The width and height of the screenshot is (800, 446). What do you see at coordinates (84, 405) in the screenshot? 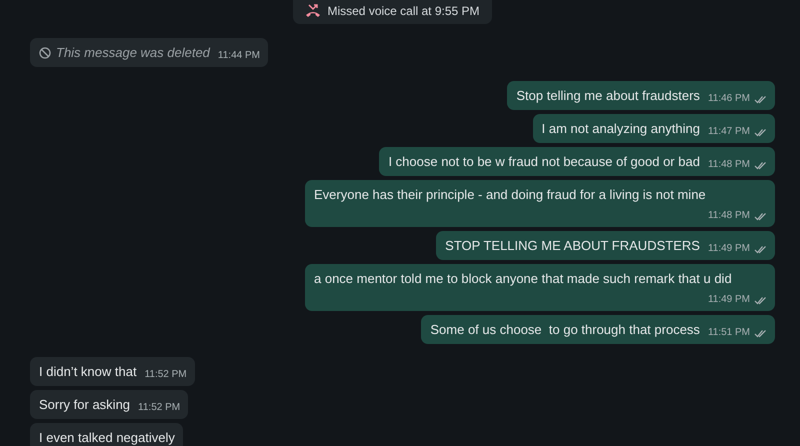
I see `message-text: Sorry for asking` at bounding box center [84, 405].